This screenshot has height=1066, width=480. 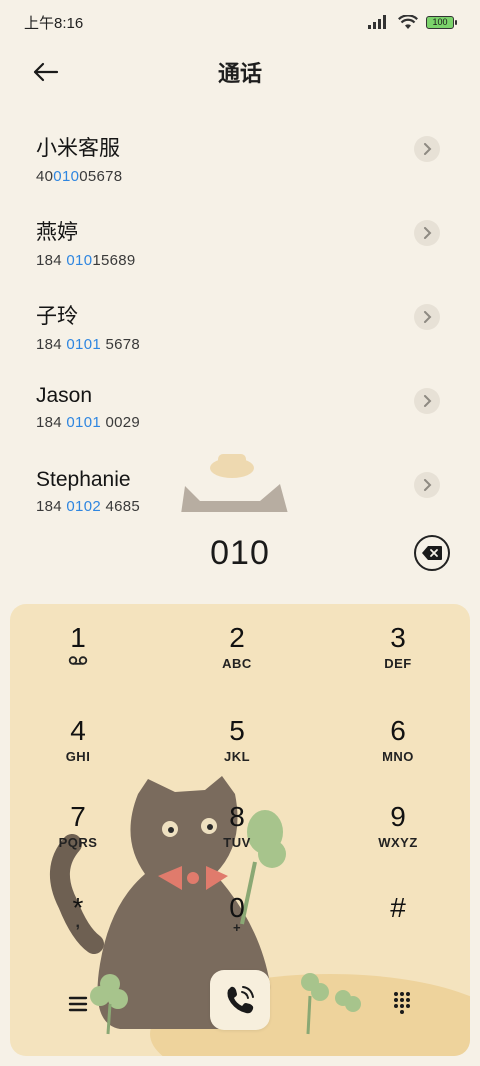 I want to click on menu-button, so click(x=78, y=1004).